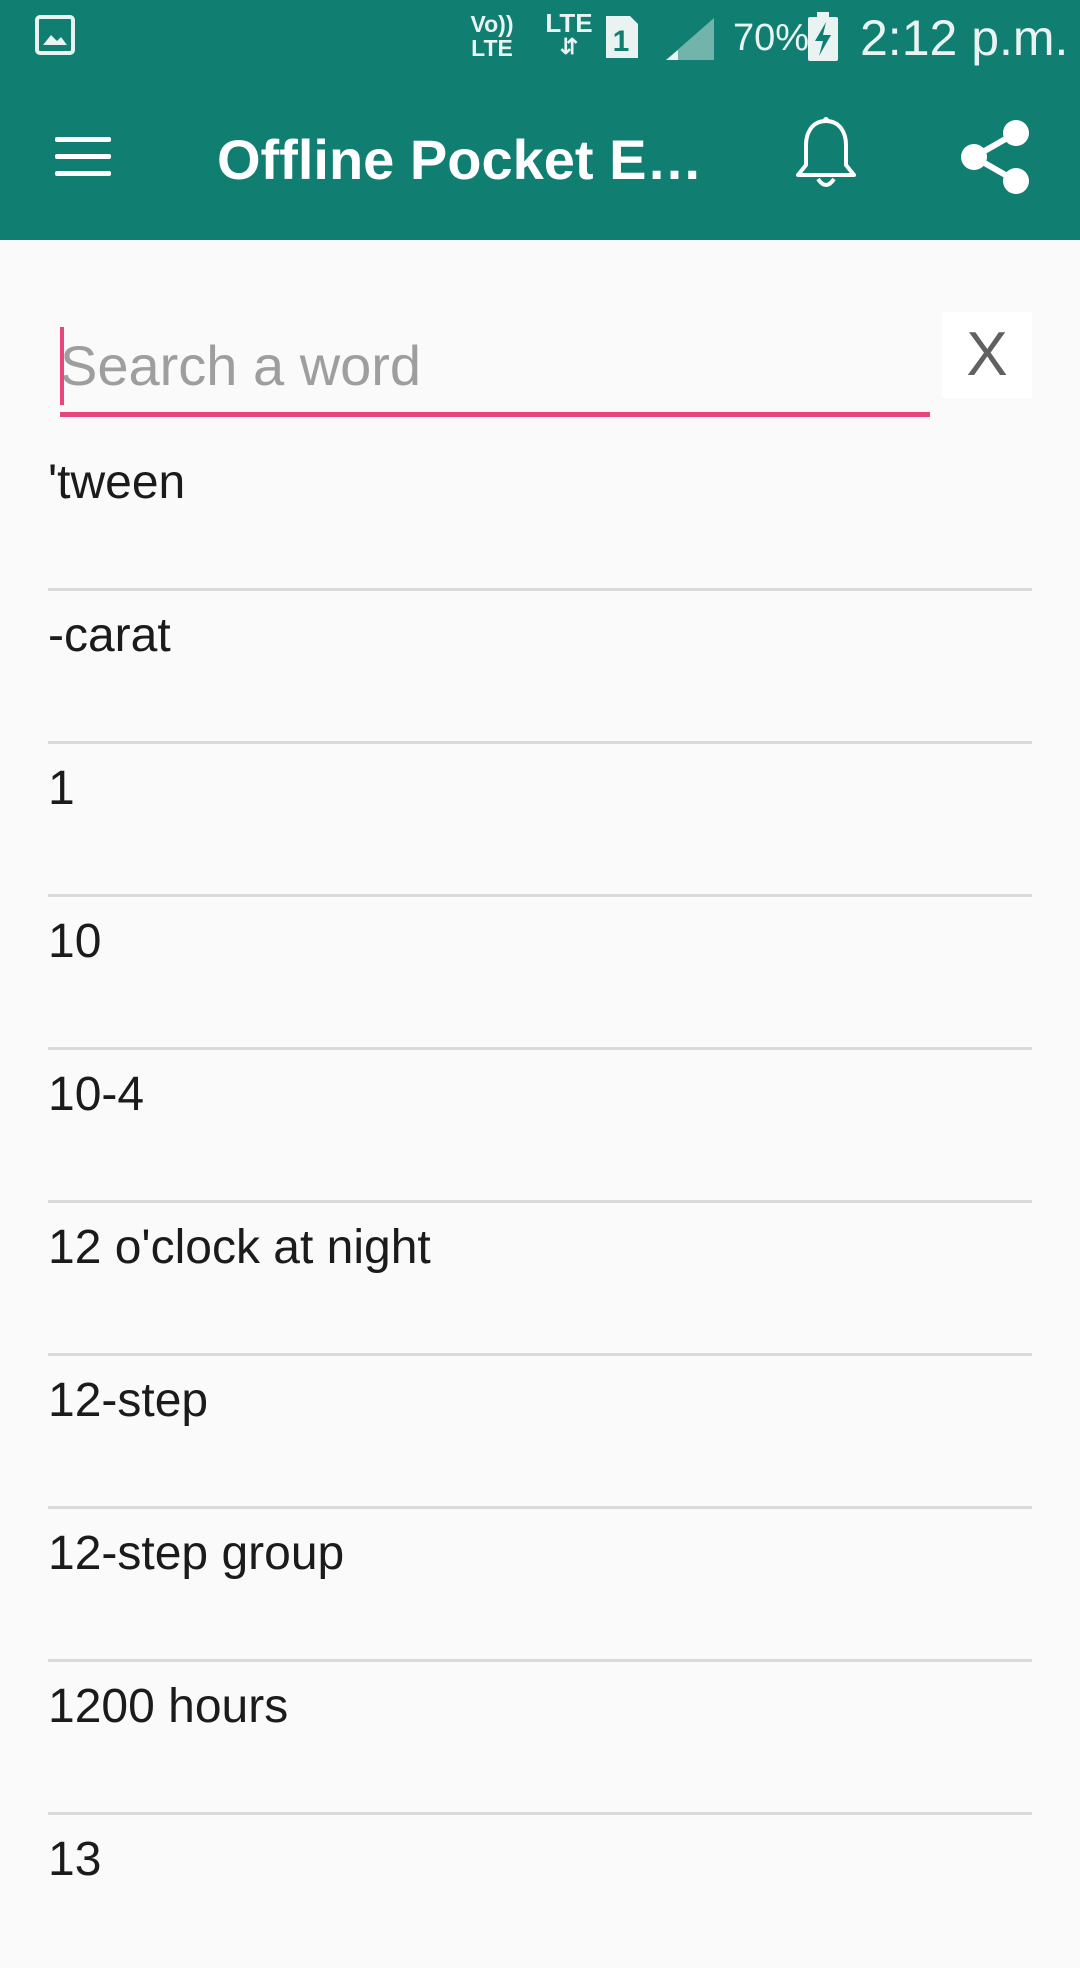 The image size is (1080, 1968). I want to click on list-item: 1200 hours, so click(540, 1738).